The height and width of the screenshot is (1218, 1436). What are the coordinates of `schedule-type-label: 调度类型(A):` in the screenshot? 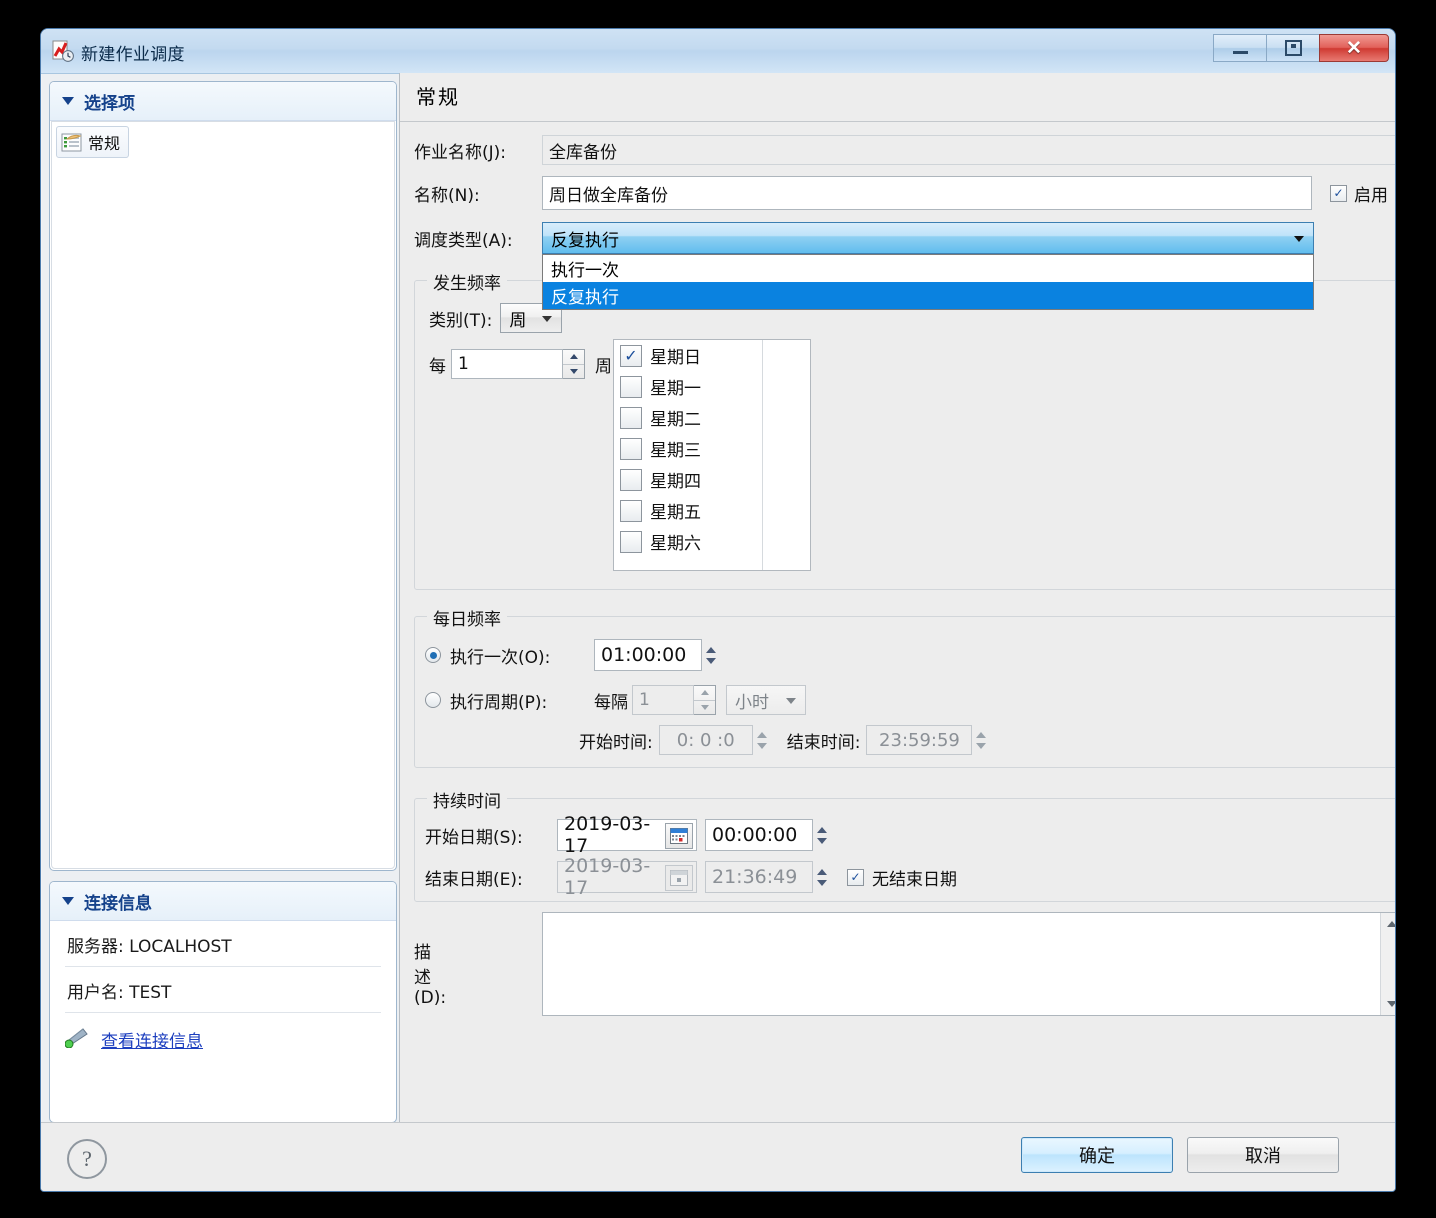 It's located at (463, 240).